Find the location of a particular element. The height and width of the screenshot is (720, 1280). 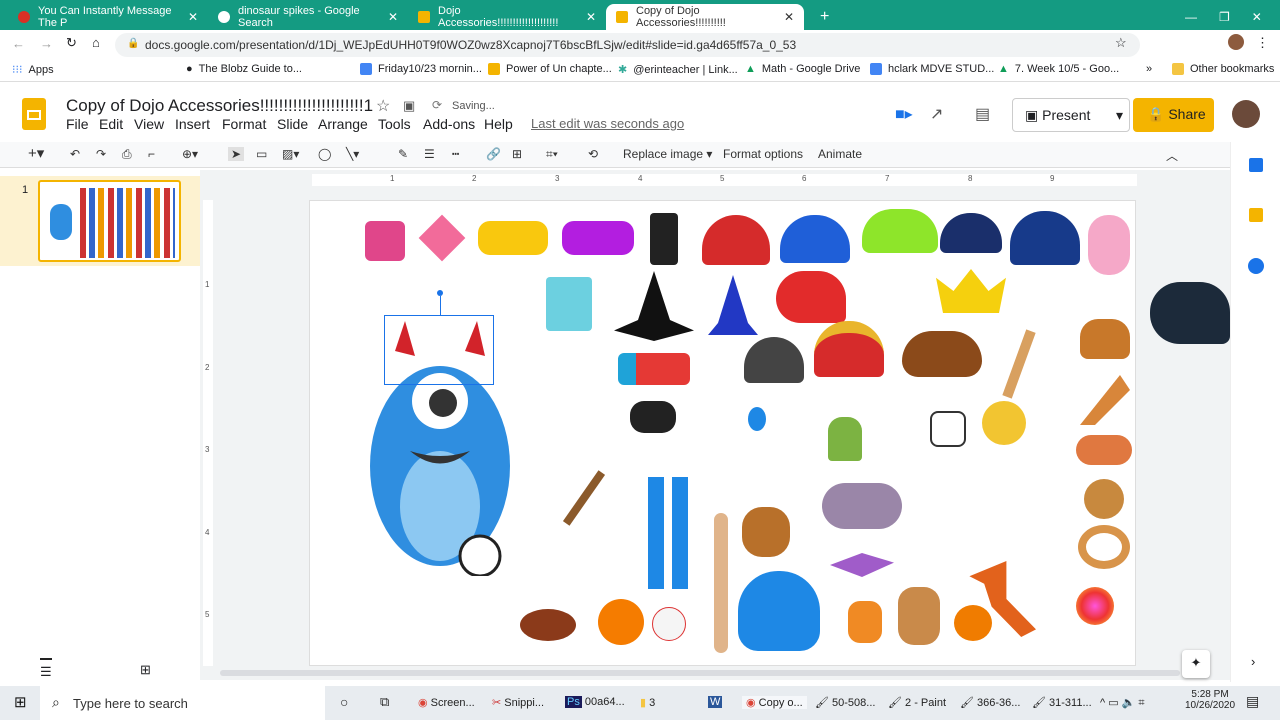

menu-icon: ⋮ is located at coordinates (1262, 43).